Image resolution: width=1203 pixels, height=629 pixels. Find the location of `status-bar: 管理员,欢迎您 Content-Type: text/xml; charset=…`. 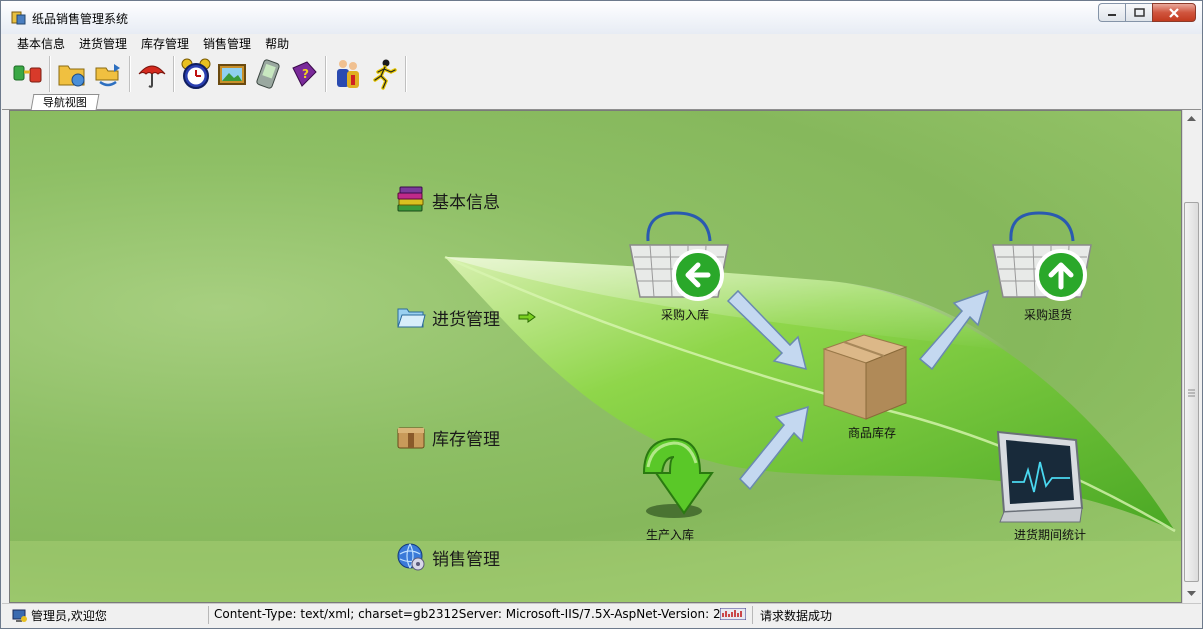

status-bar: 管理员,欢迎您 Content-Type: text/xml; charset=… is located at coordinates (601, 615).